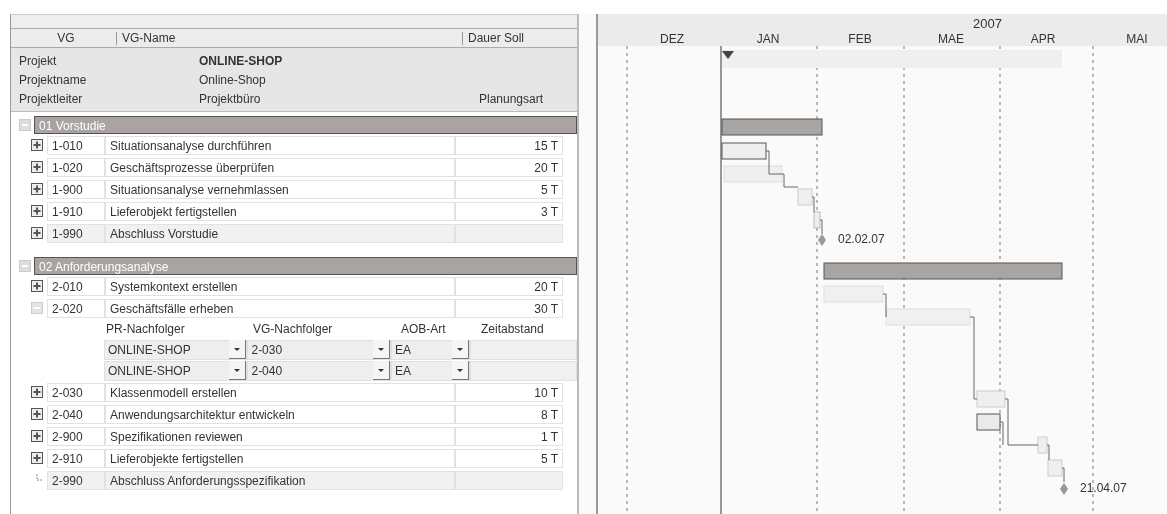  Describe the element at coordinates (230, 98) in the screenshot. I see `field-value: Projektbüro` at that location.